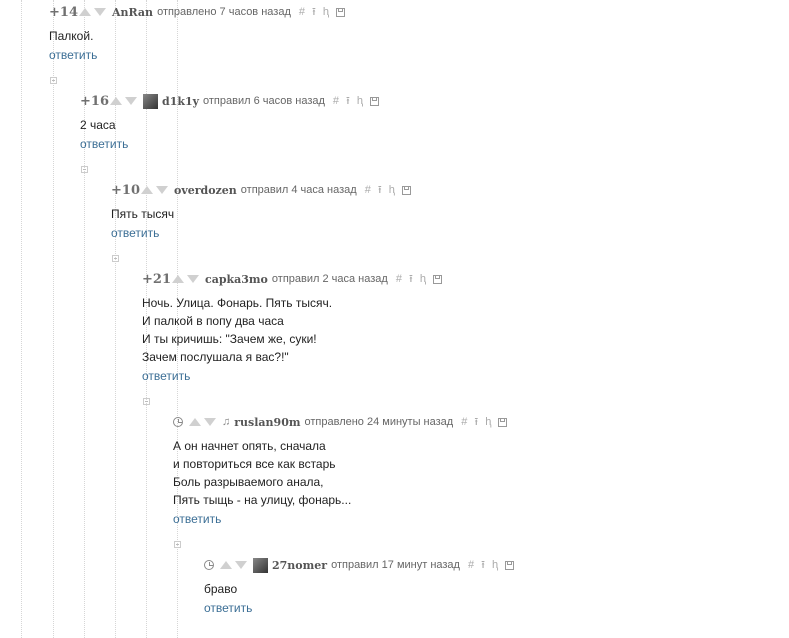 Image resolution: width=789 pixels, height=638 pixels. Describe the element at coordinates (236, 279) in the screenshot. I see `author-link: capka3mo` at that location.